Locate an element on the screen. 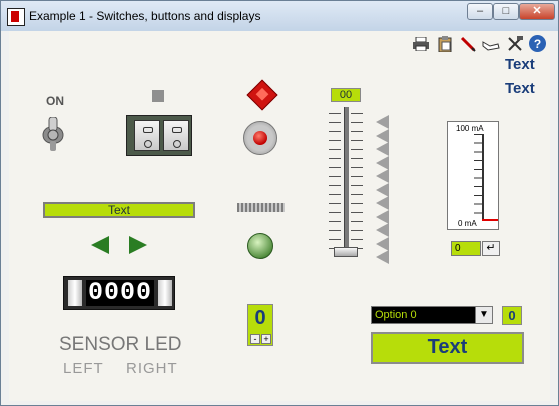 The image size is (559, 406). enter-button: ↵ is located at coordinates (491, 248).